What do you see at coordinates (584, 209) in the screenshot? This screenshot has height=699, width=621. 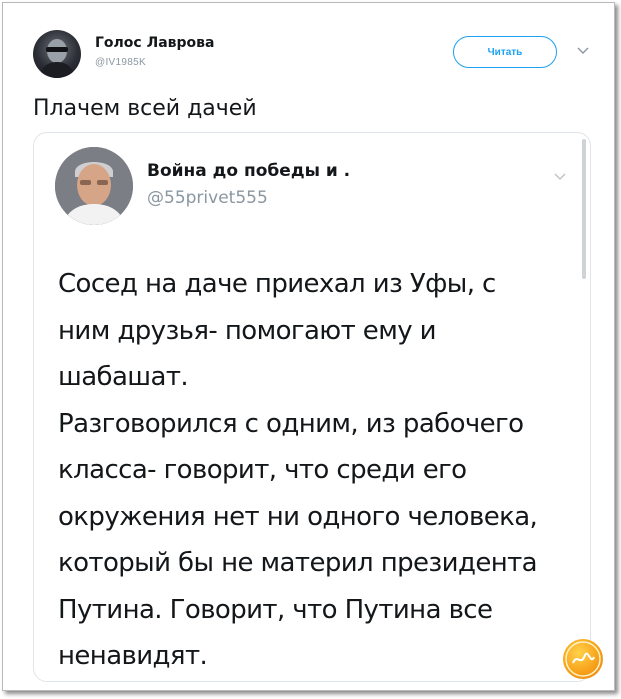 I see `scrollbar` at bounding box center [584, 209].